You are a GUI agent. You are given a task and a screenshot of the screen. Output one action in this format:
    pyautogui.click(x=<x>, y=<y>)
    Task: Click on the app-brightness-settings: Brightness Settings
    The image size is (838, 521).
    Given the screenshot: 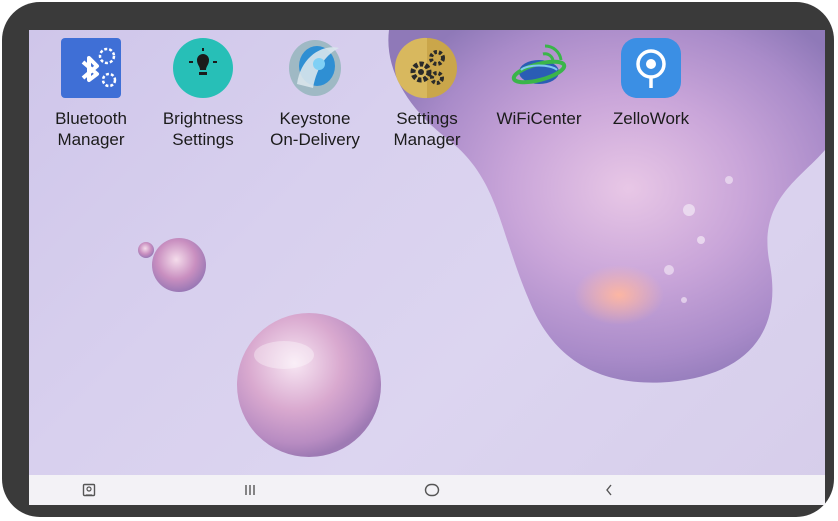 What is the action you would take?
    pyautogui.click(x=203, y=93)
    